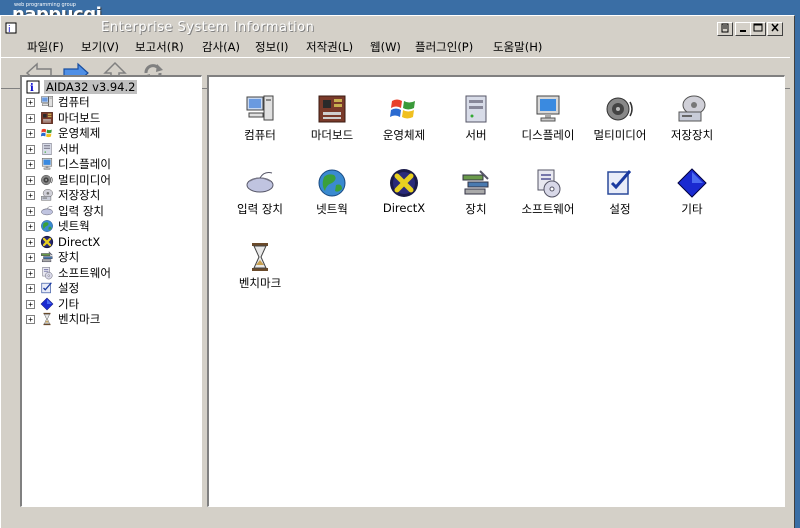 The width and height of the screenshot is (800, 528). Describe the element at coordinates (45, 5) in the screenshot. I see `watermark-subtitle: web programming group` at that location.